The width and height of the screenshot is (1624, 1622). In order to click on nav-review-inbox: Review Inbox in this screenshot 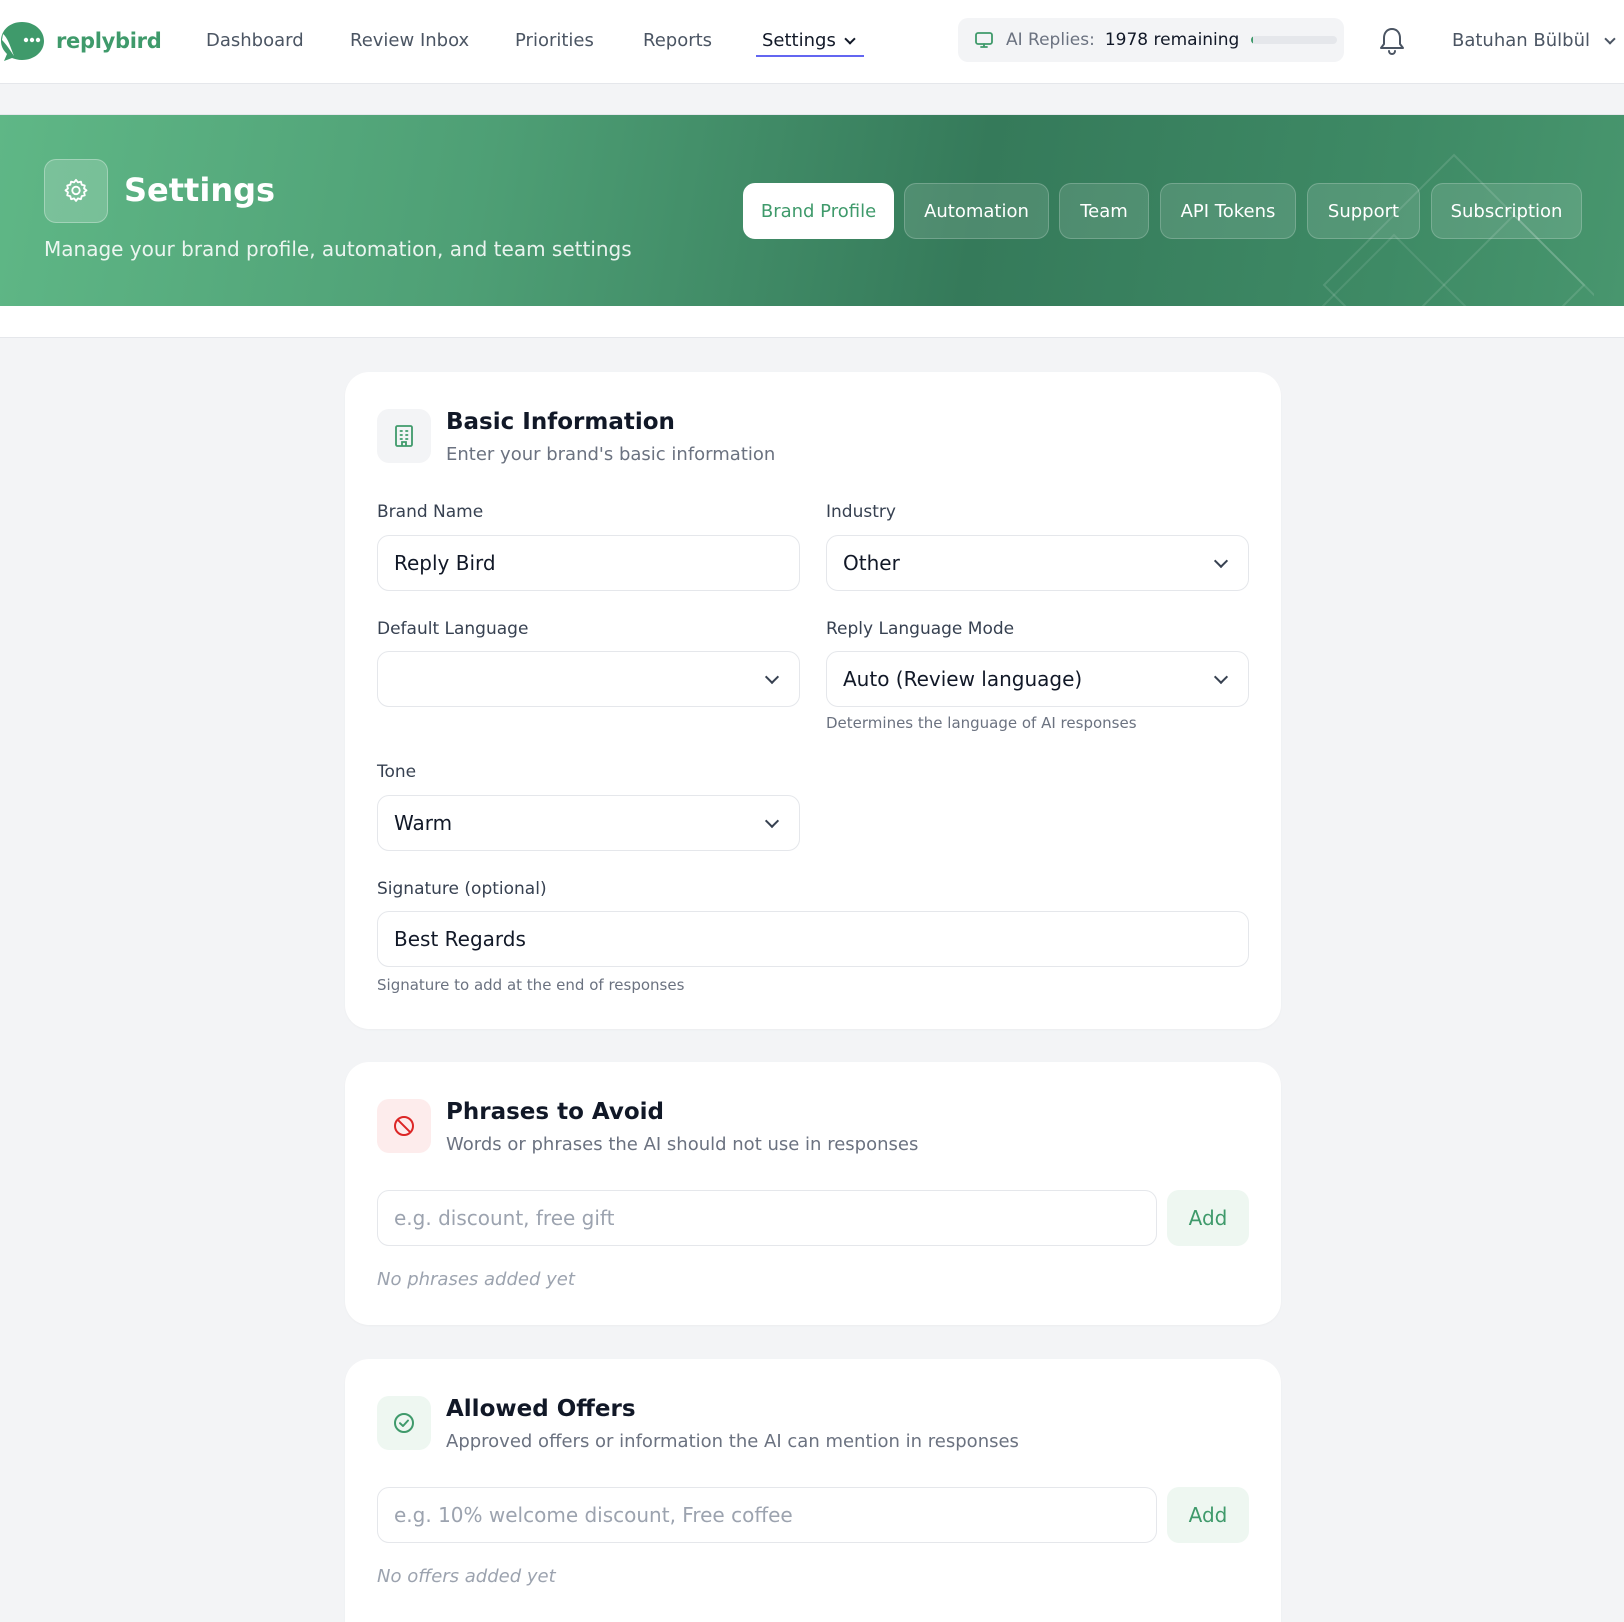, I will do `click(409, 40)`.